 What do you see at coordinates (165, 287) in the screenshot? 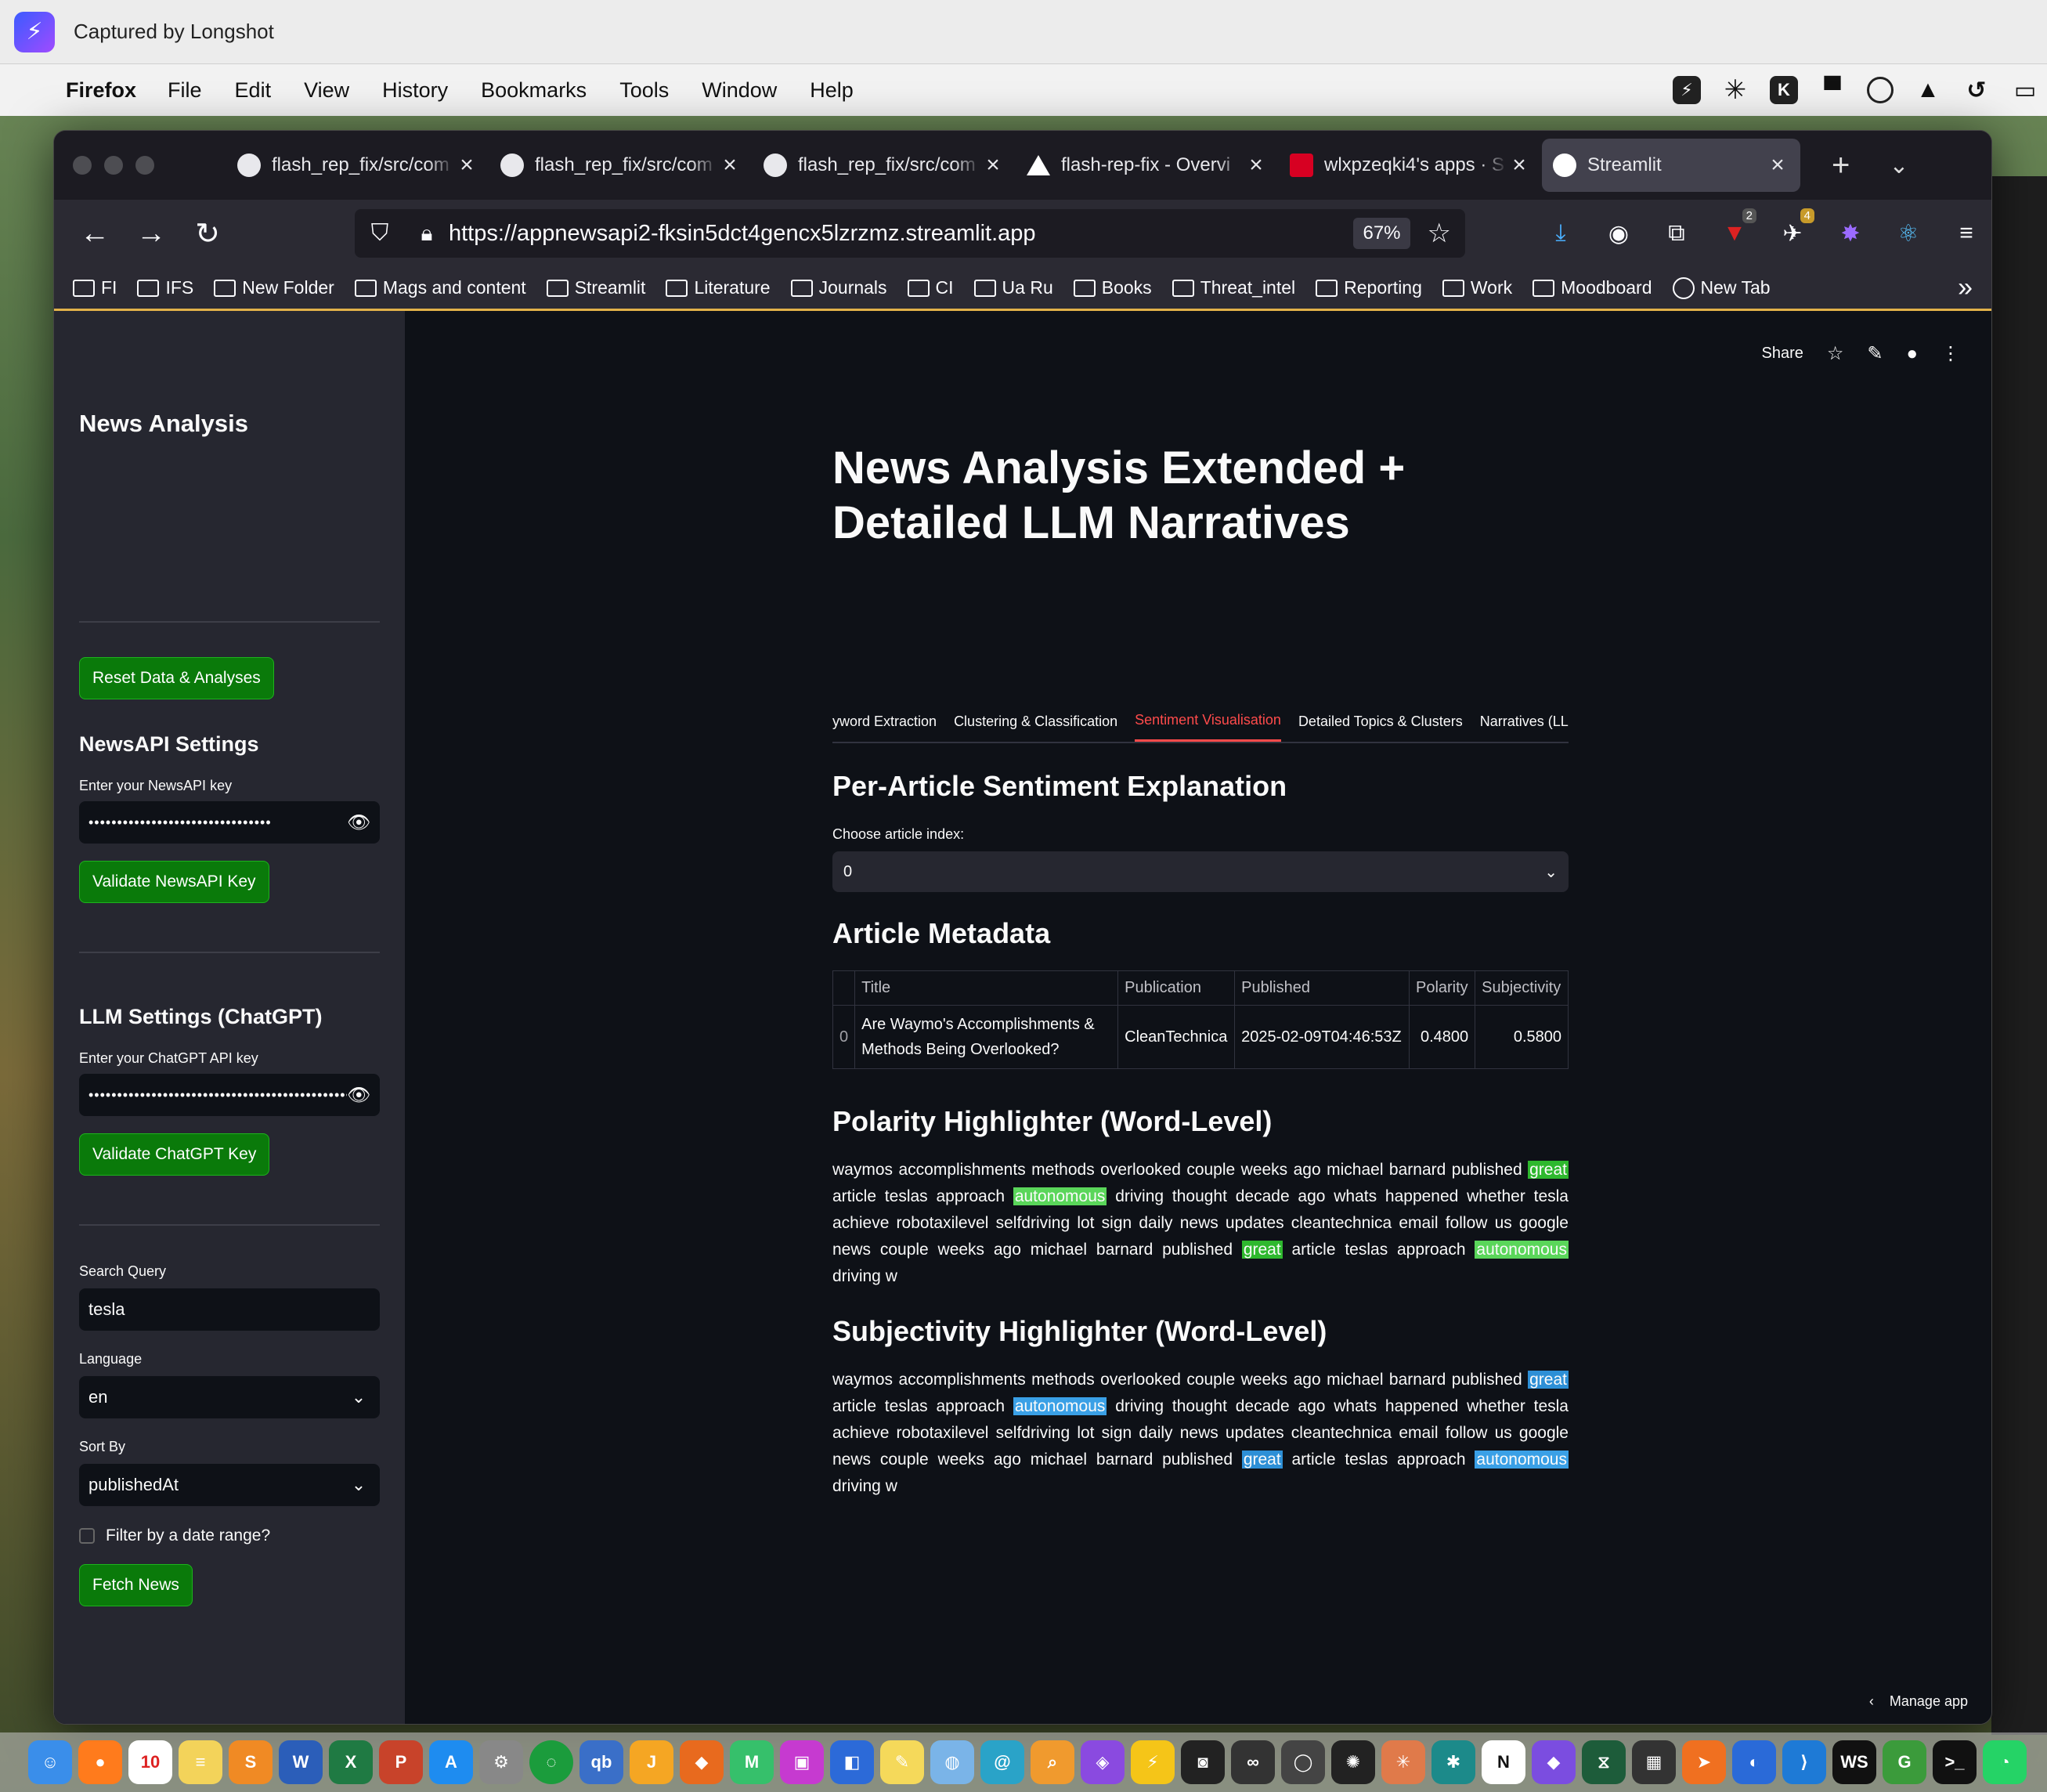
I see `bookmark-folder: IFS` at bounding box center [165, 287].